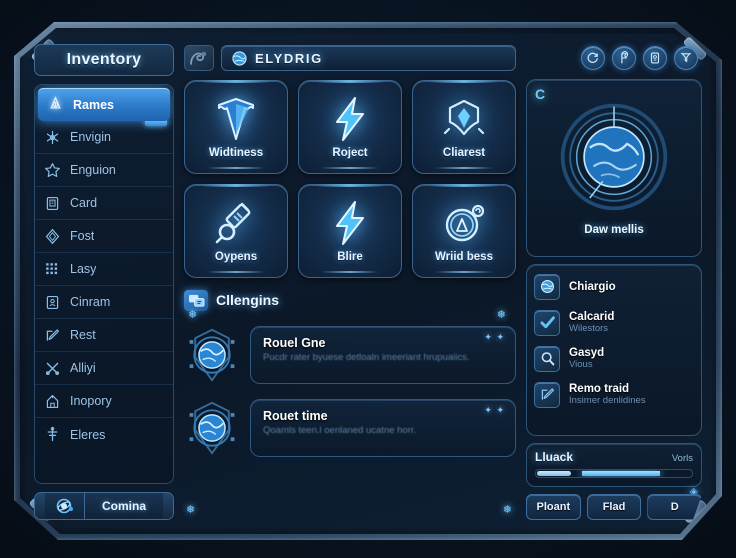  Describe the element at coordinates (294, 343) in the screenshot. I see `quest-title: Rouel Gne` at that location.